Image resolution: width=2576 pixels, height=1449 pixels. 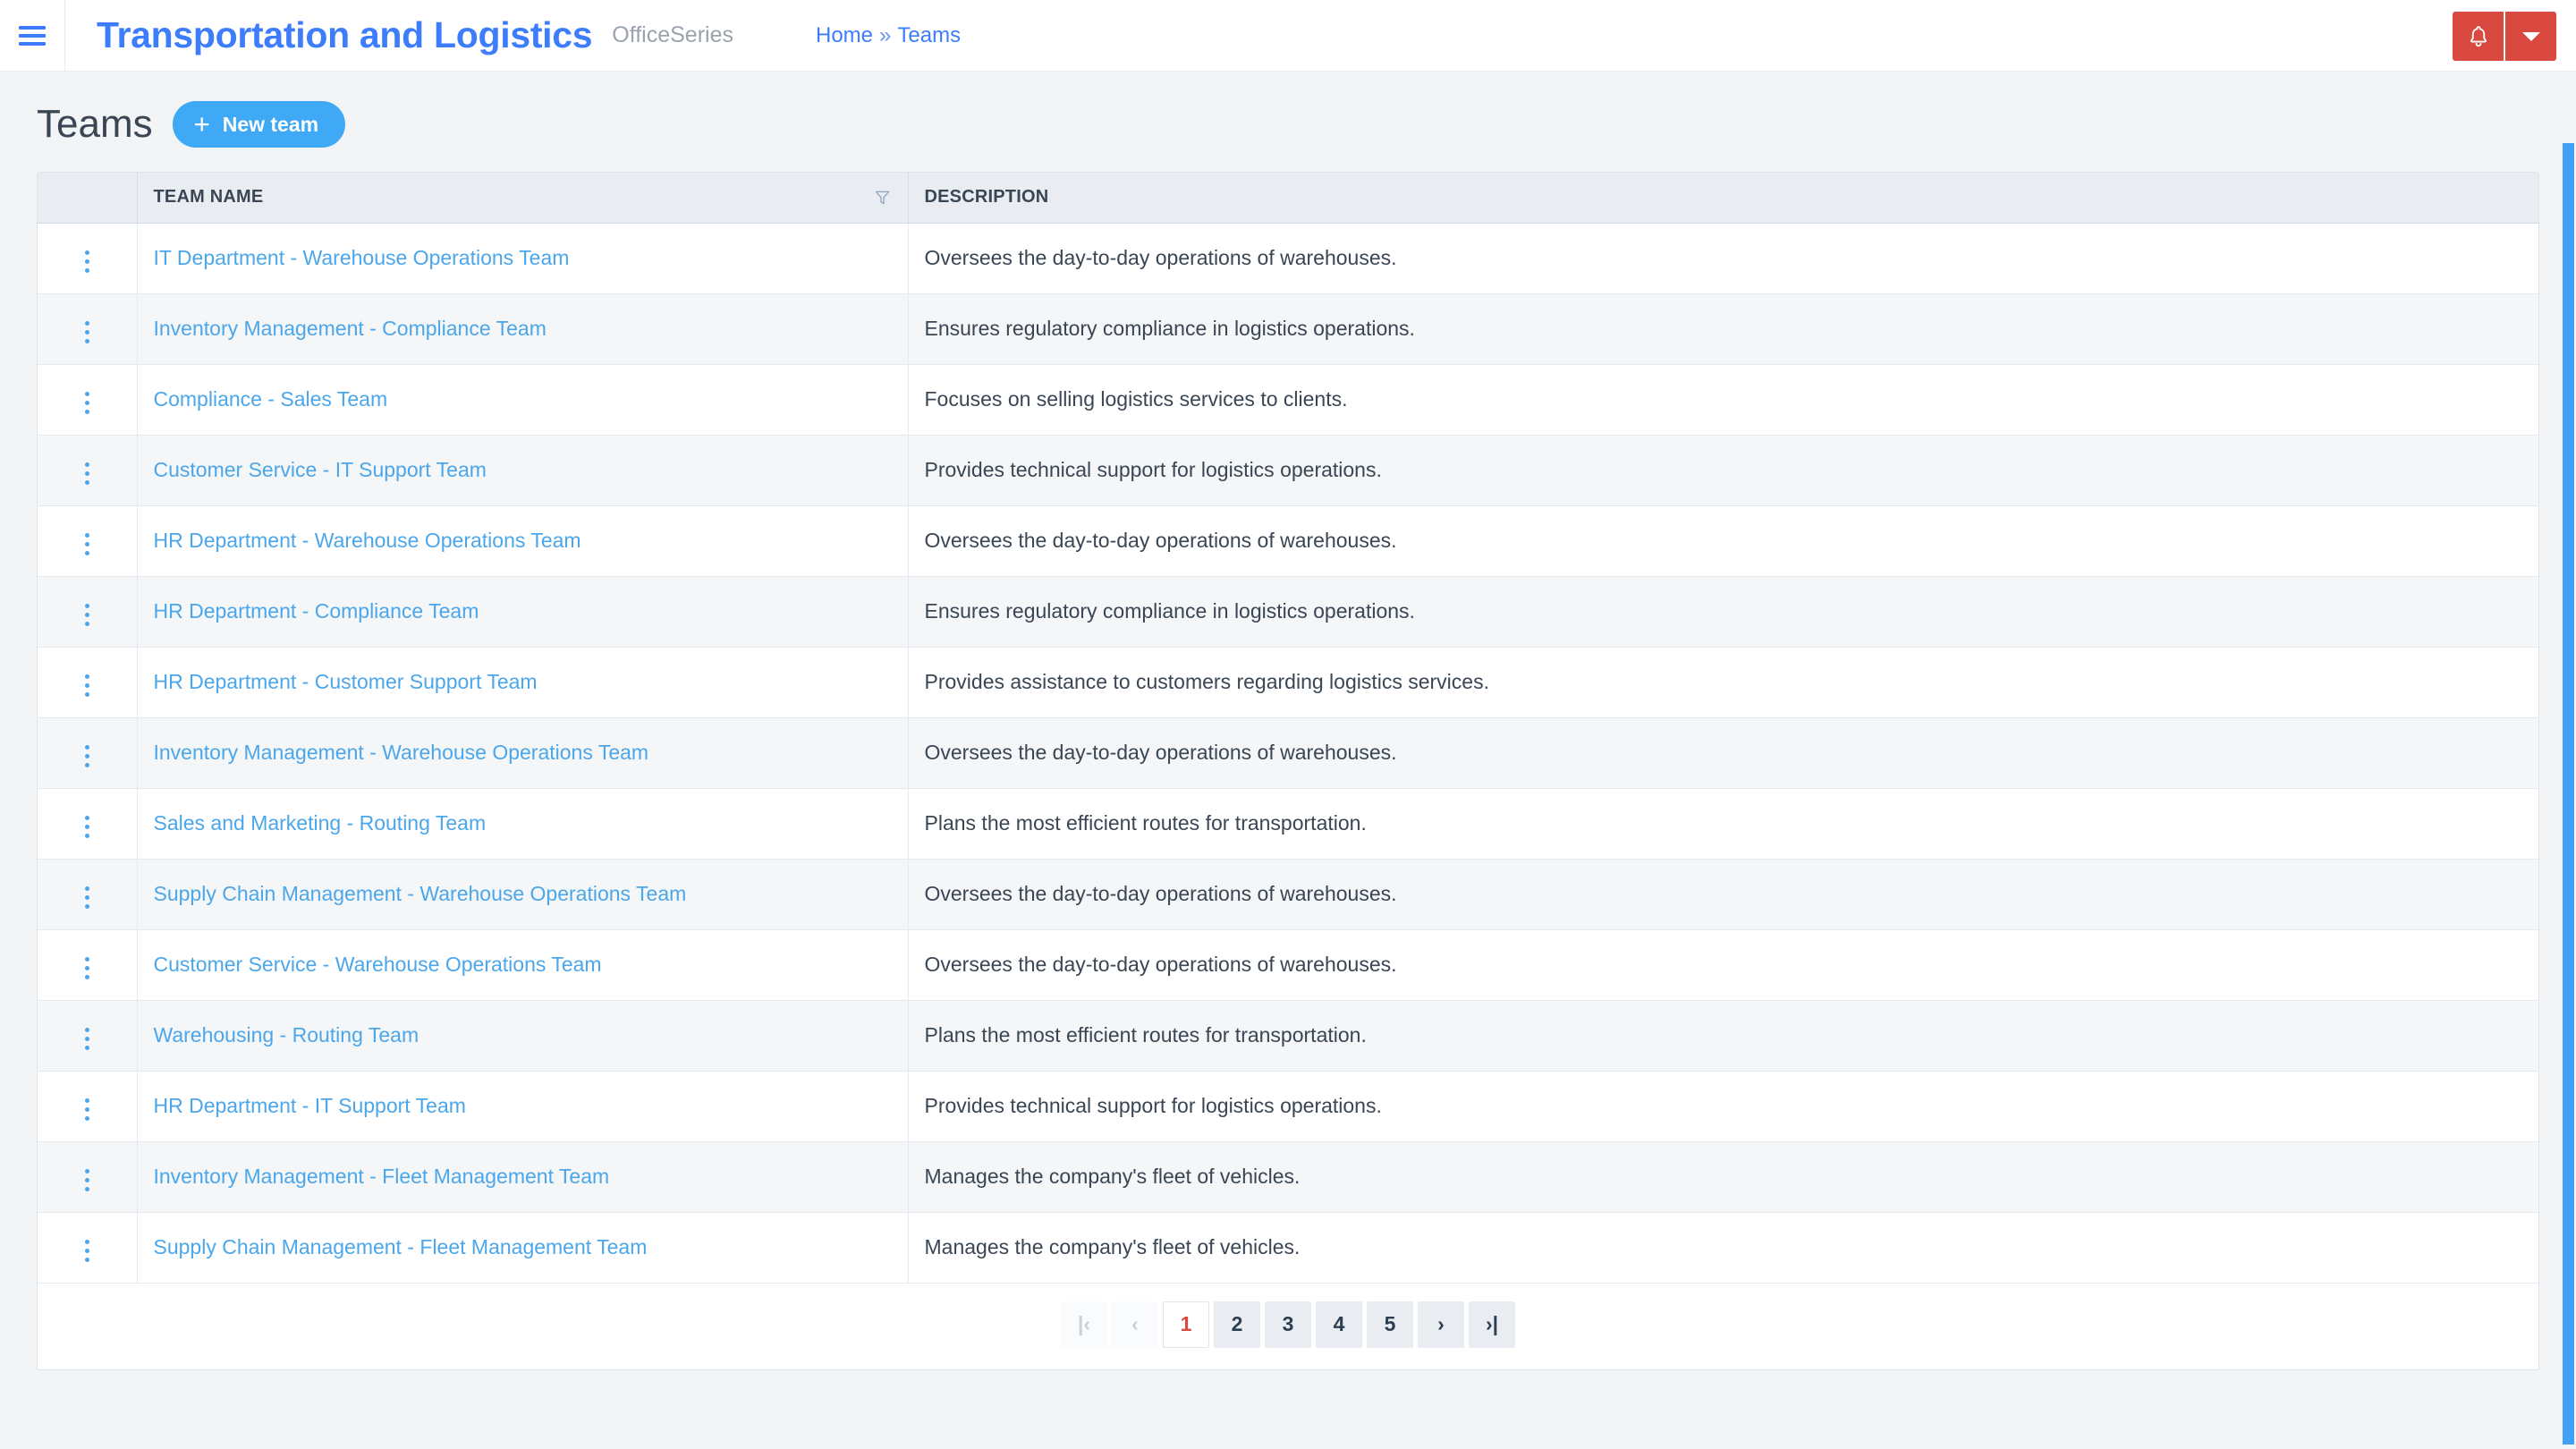 I want to click on team-name-cell: HR Department - Compliance Team, so click(x=523, y=612).